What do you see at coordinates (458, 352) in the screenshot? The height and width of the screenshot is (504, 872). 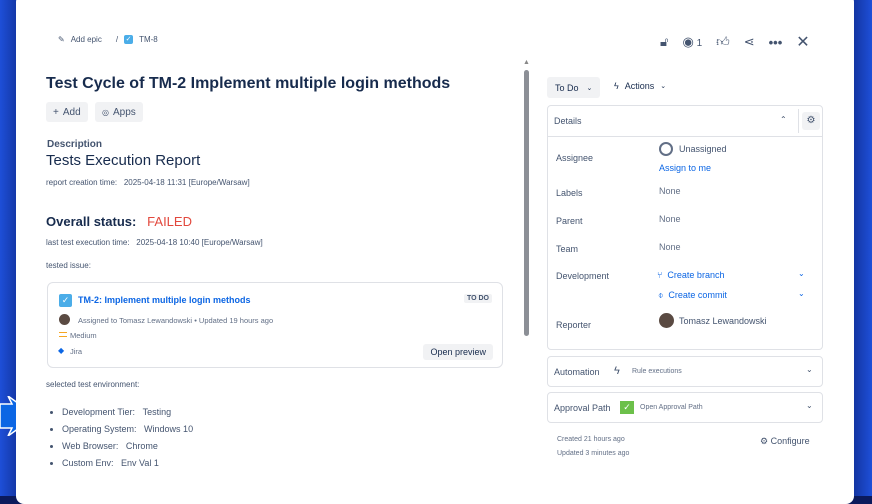 I see `open-preview-button: Open preview` at bounding box center [458, 352].